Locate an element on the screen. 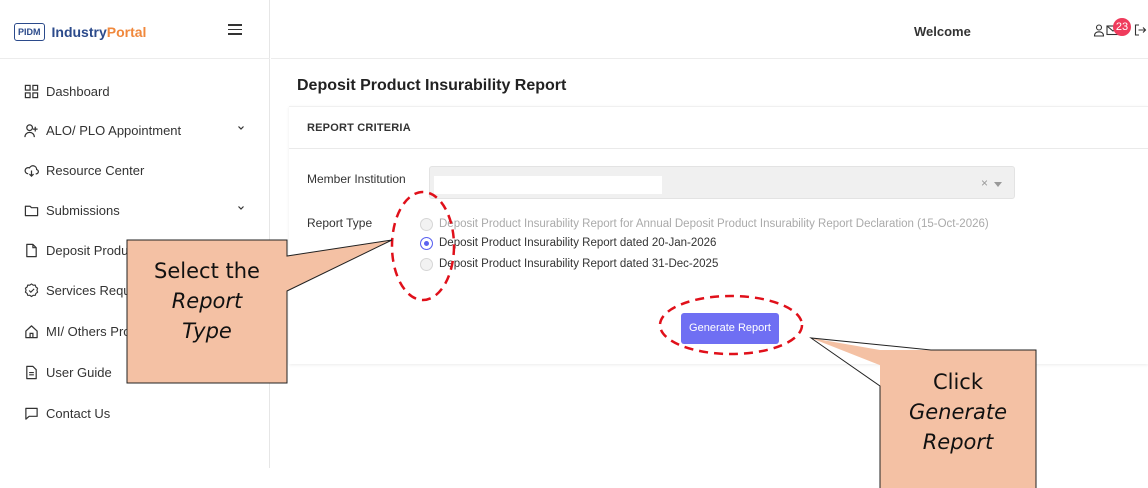 This screenshot has width=1148, height=488. right-callout-line1: Click is located at coordinates (958, 382).